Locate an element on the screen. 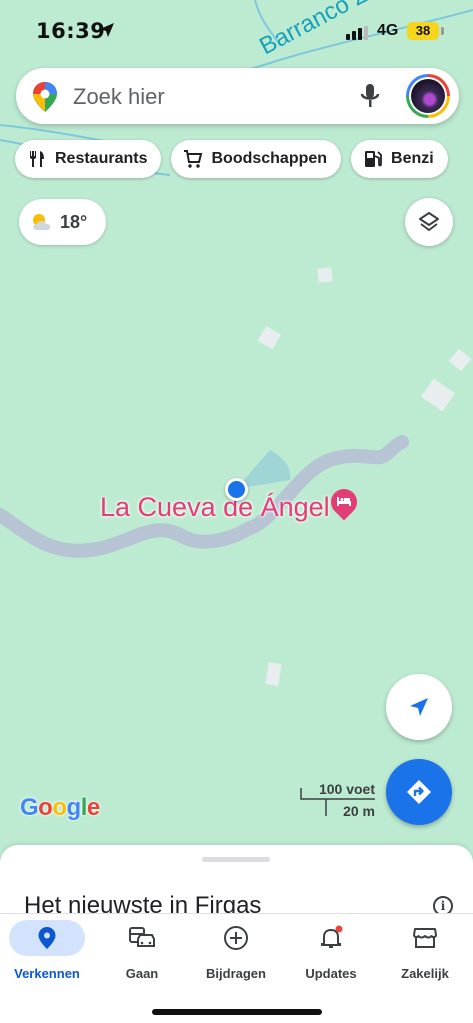 This screenshot has width=473, height=1023. tab-label: Verkennen is located at coordinates (47, 973).